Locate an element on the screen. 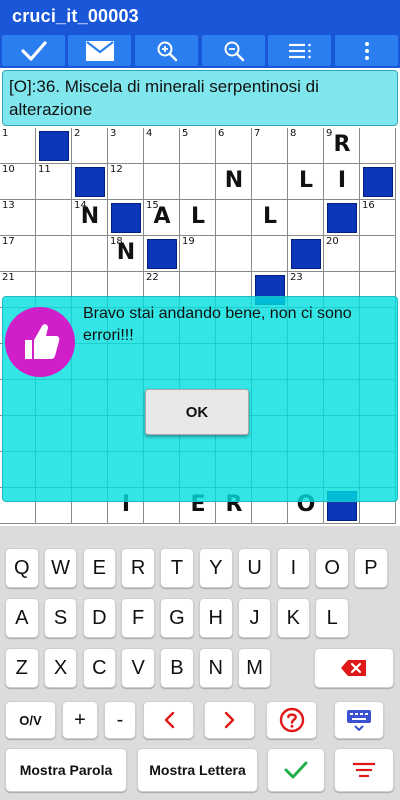  next-button is located at coordinates (229, 720).